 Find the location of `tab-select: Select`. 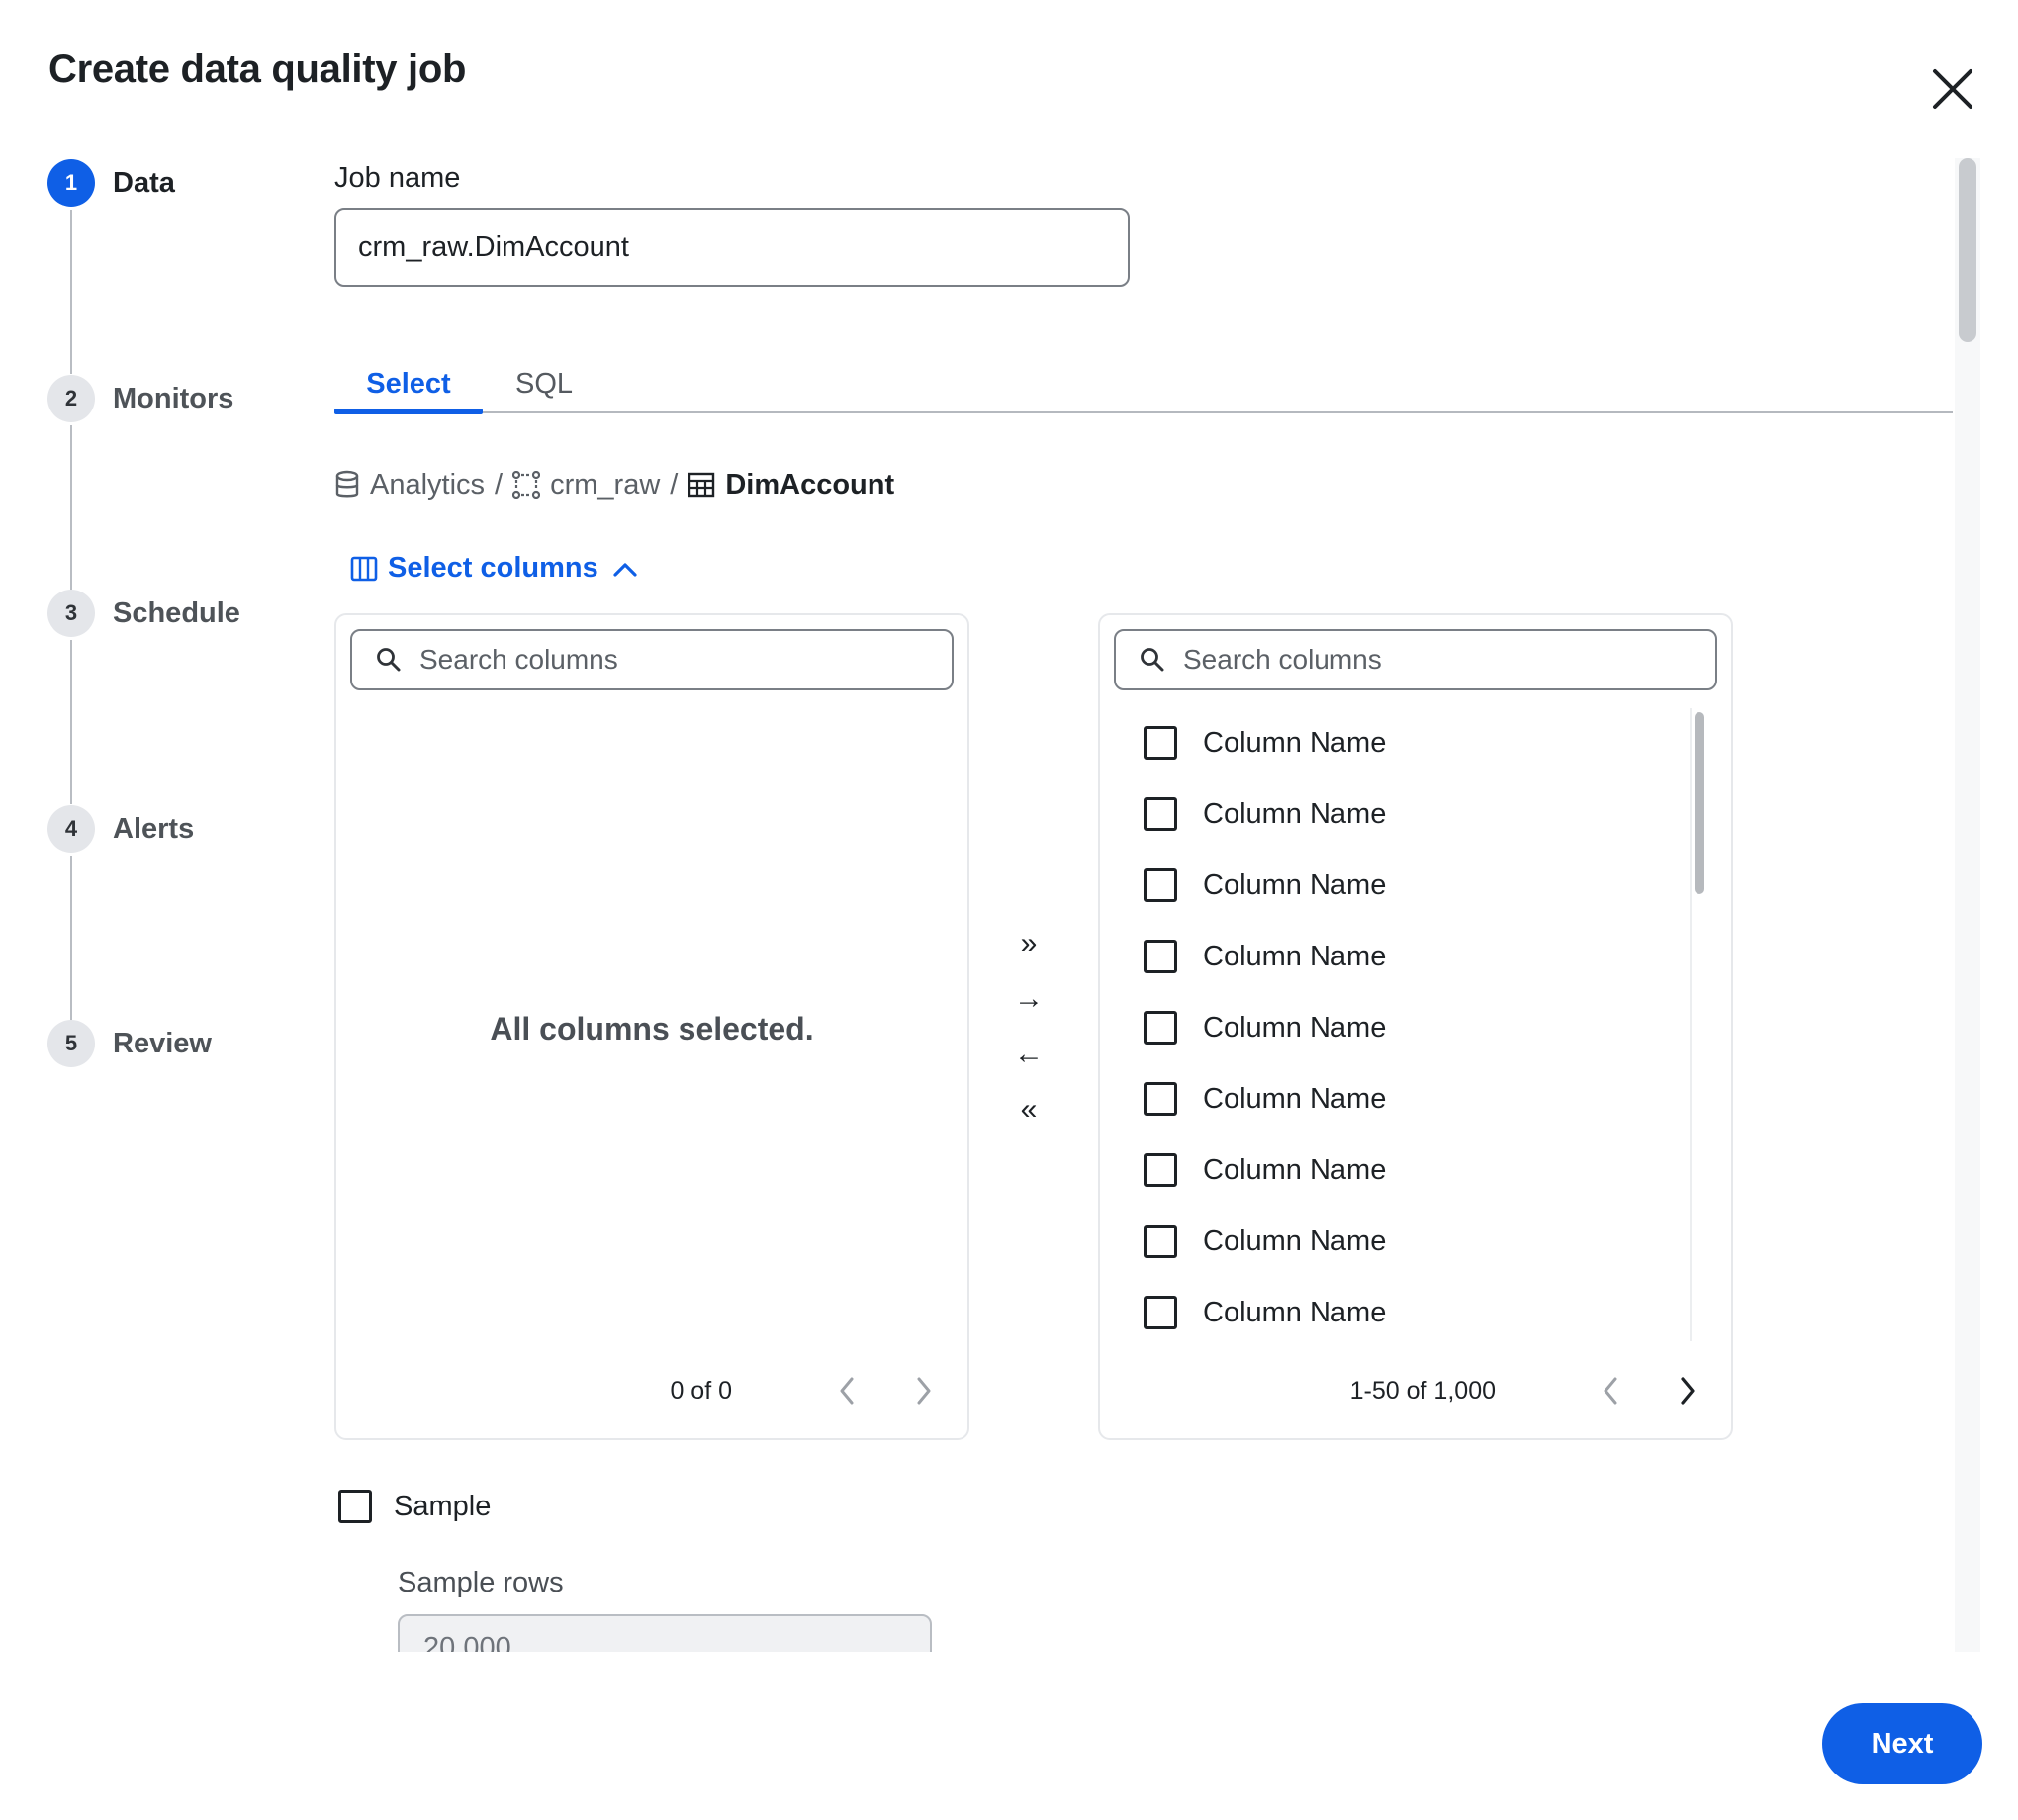

tab-select: Select is located at coordinates (408, 383).